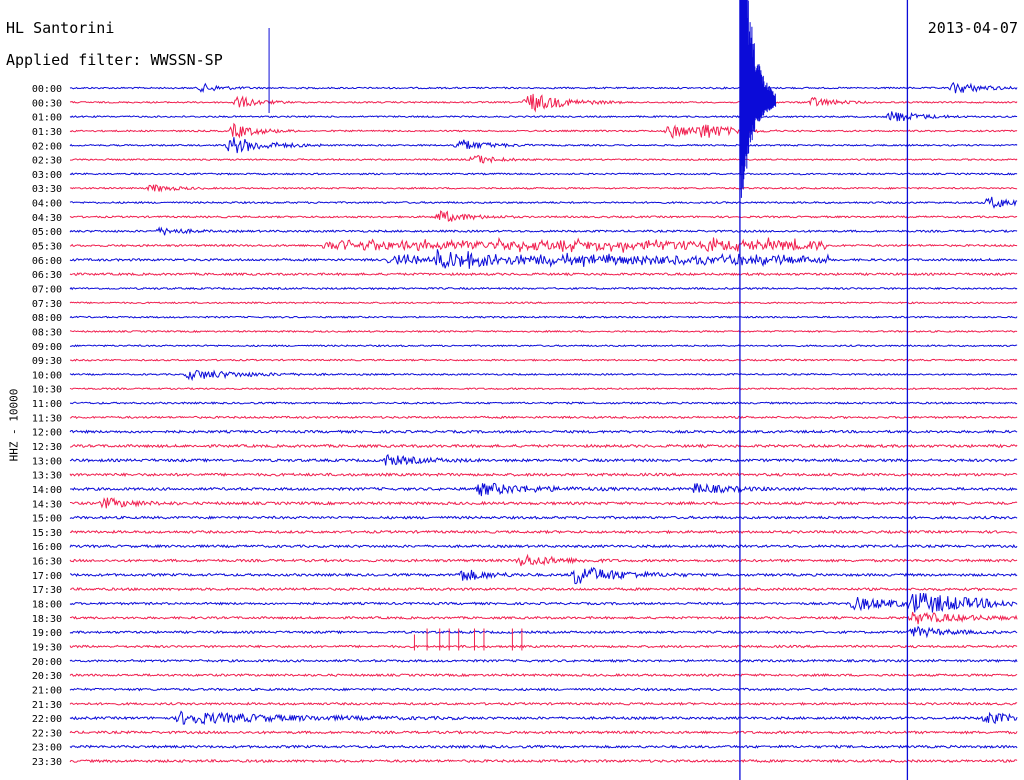  What do you see at coordinates (47, 547) in the screenshot?
I see `row-label-1600: 16:00` at bounding box center [47, 547].